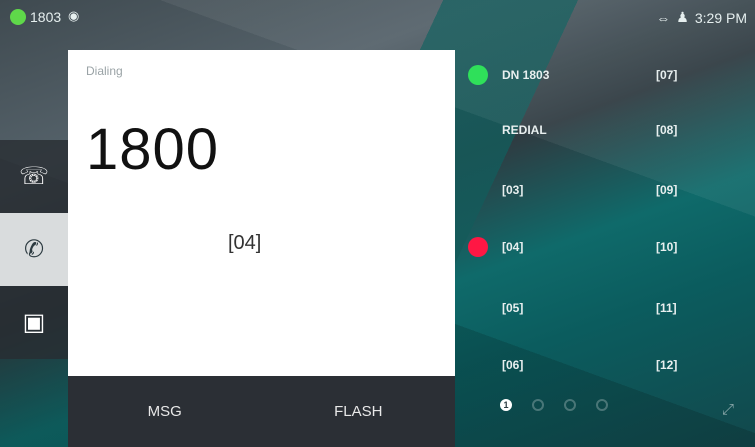 This screenshot has height=447, width=755. What do you see at coordinates (538, 247) in the screenshot?
I see `line-key-4: [04]` at bounding box center [538, 247].